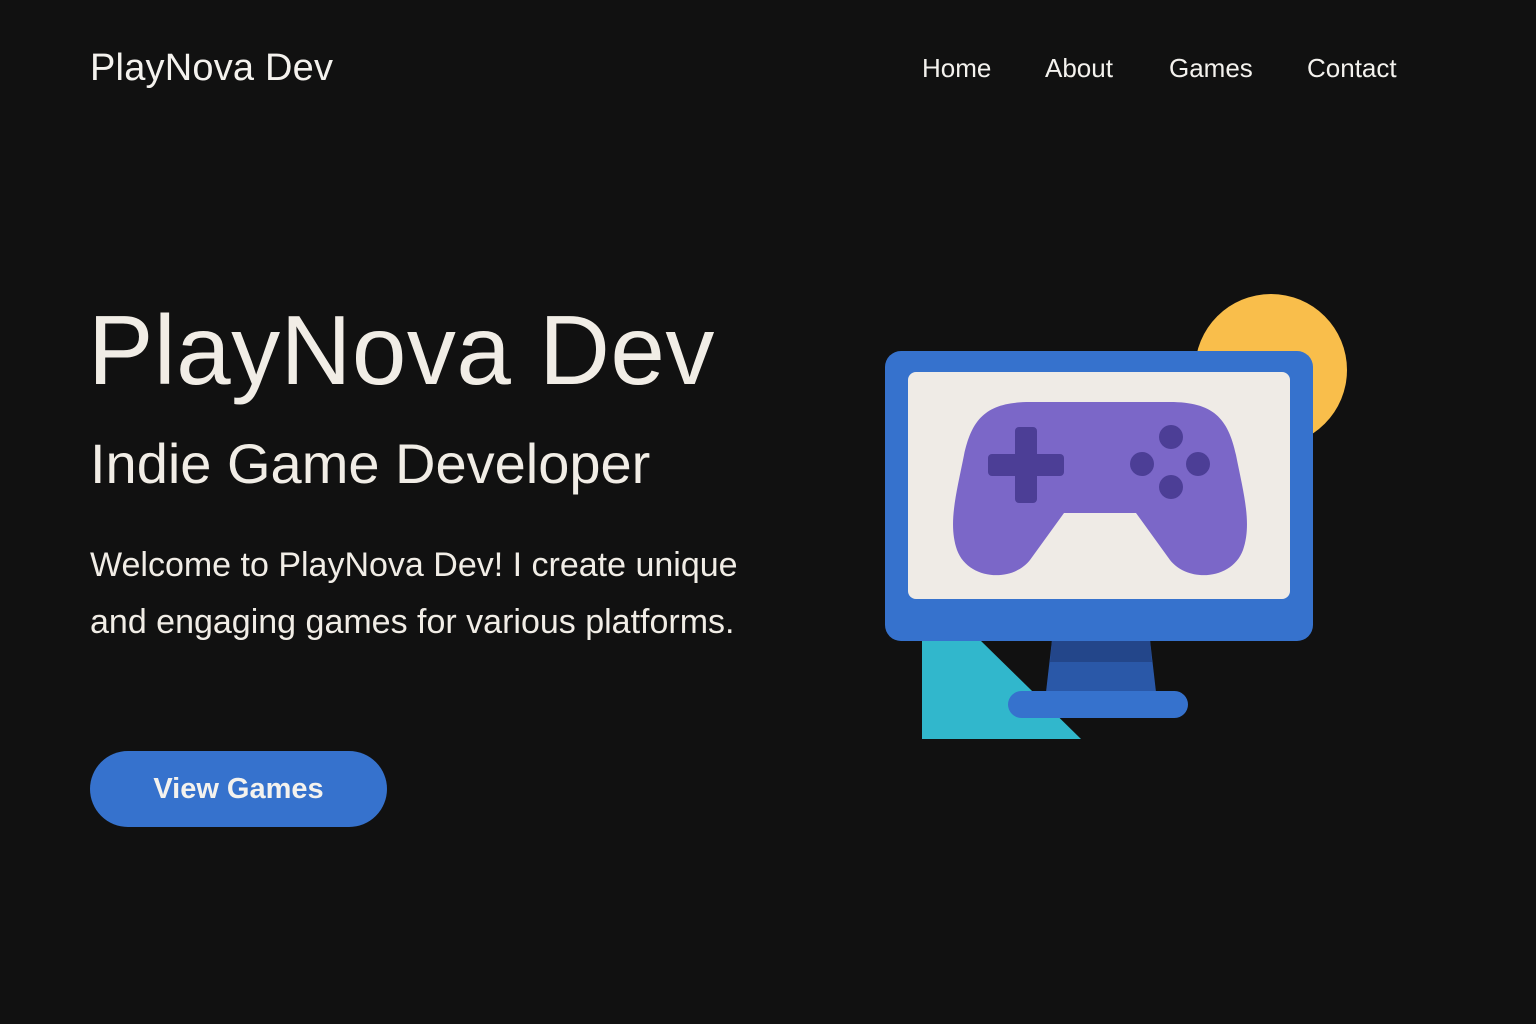 The height and width of the screenshot is (1024, 1536). Describe the element at coordinates (370, 463) in the screenshot. I see `hero-subtitle: Indie Game Developer` at that location.